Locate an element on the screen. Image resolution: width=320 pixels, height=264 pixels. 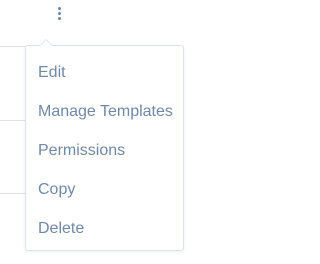
menu-item-manage-templates: Manage Templates is located at coordinates (104, 111).